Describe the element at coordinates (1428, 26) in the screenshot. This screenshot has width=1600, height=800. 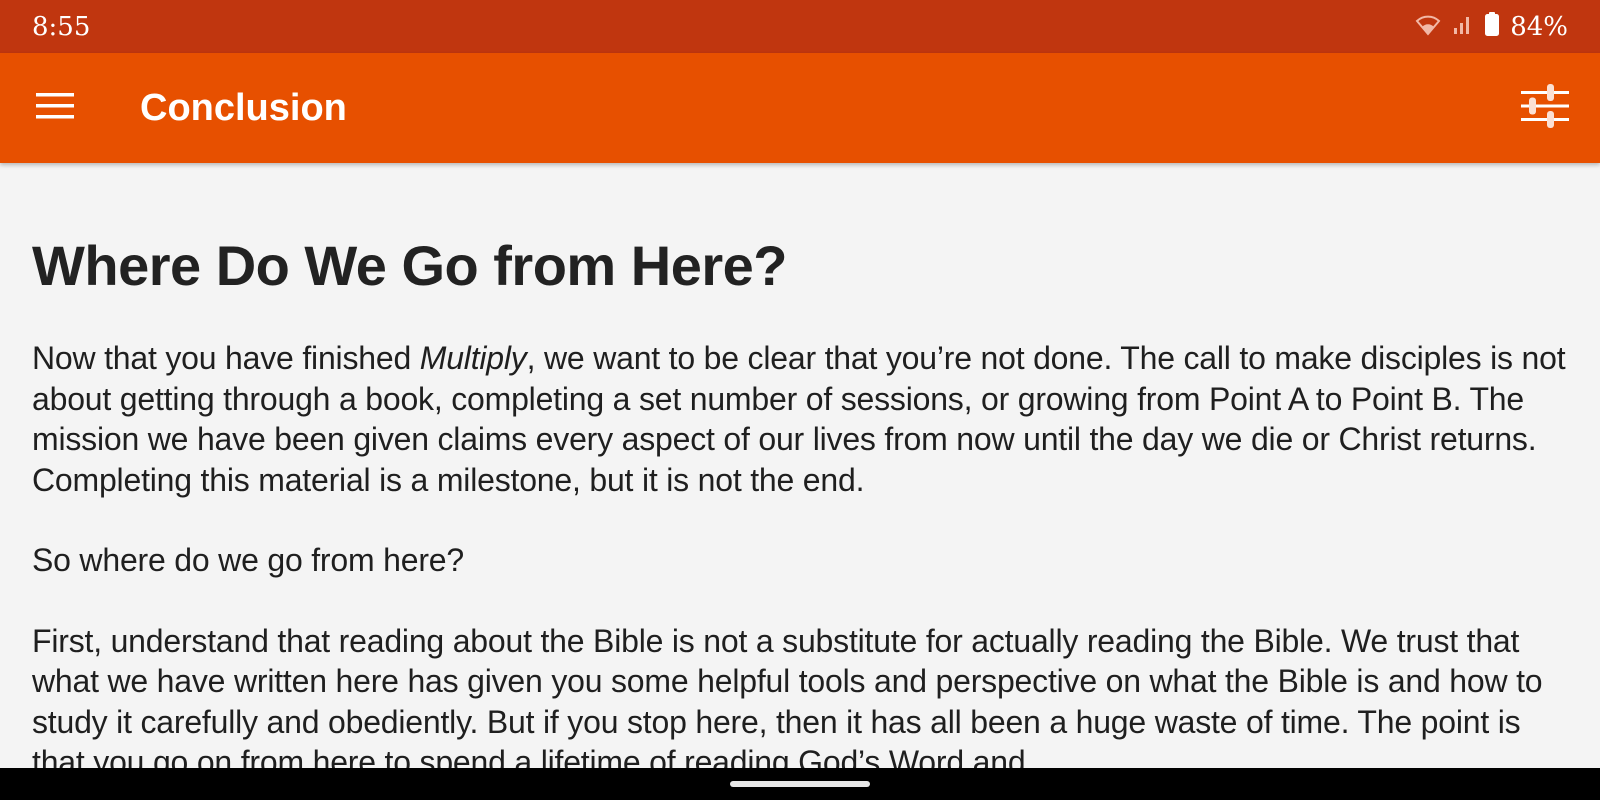
I see `wifi-icon` at that location.